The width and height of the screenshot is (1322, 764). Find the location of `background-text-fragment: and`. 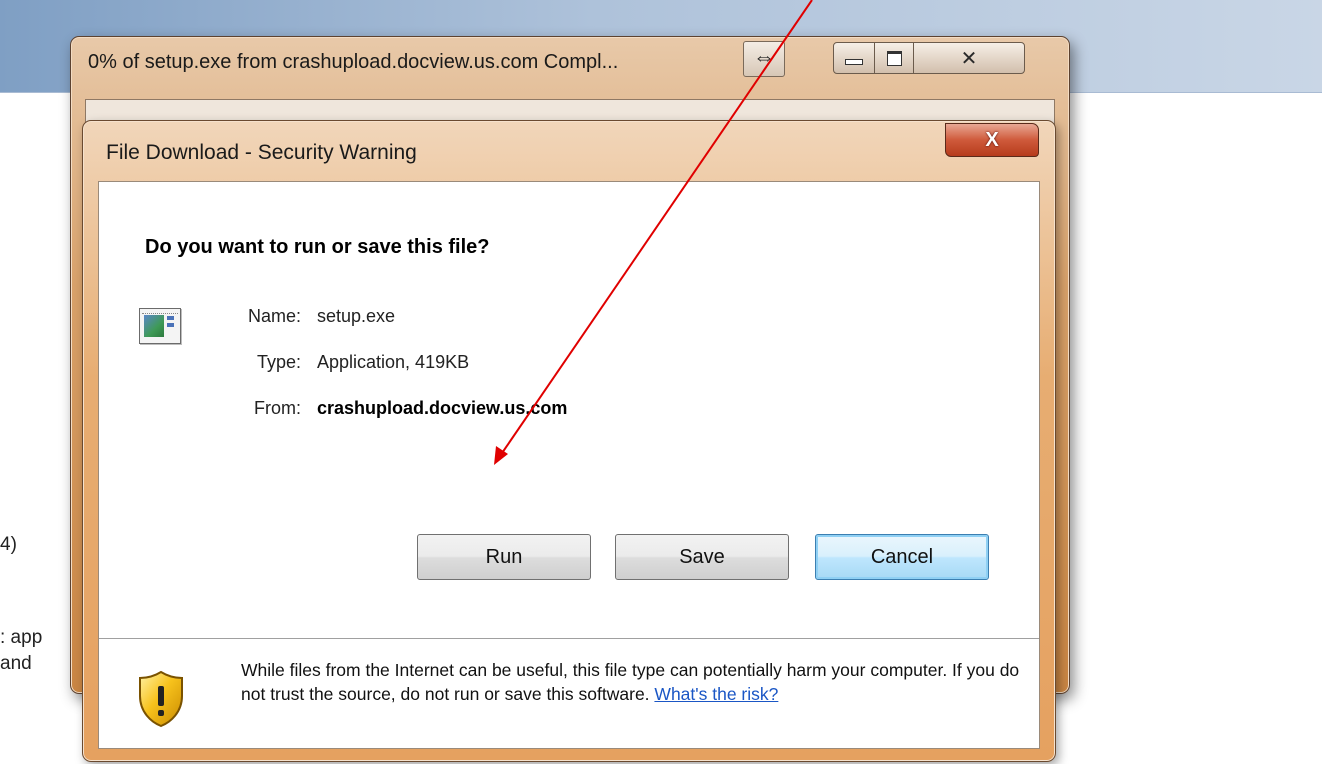

background-text-fragment: and is located at coordinates (16, 663).